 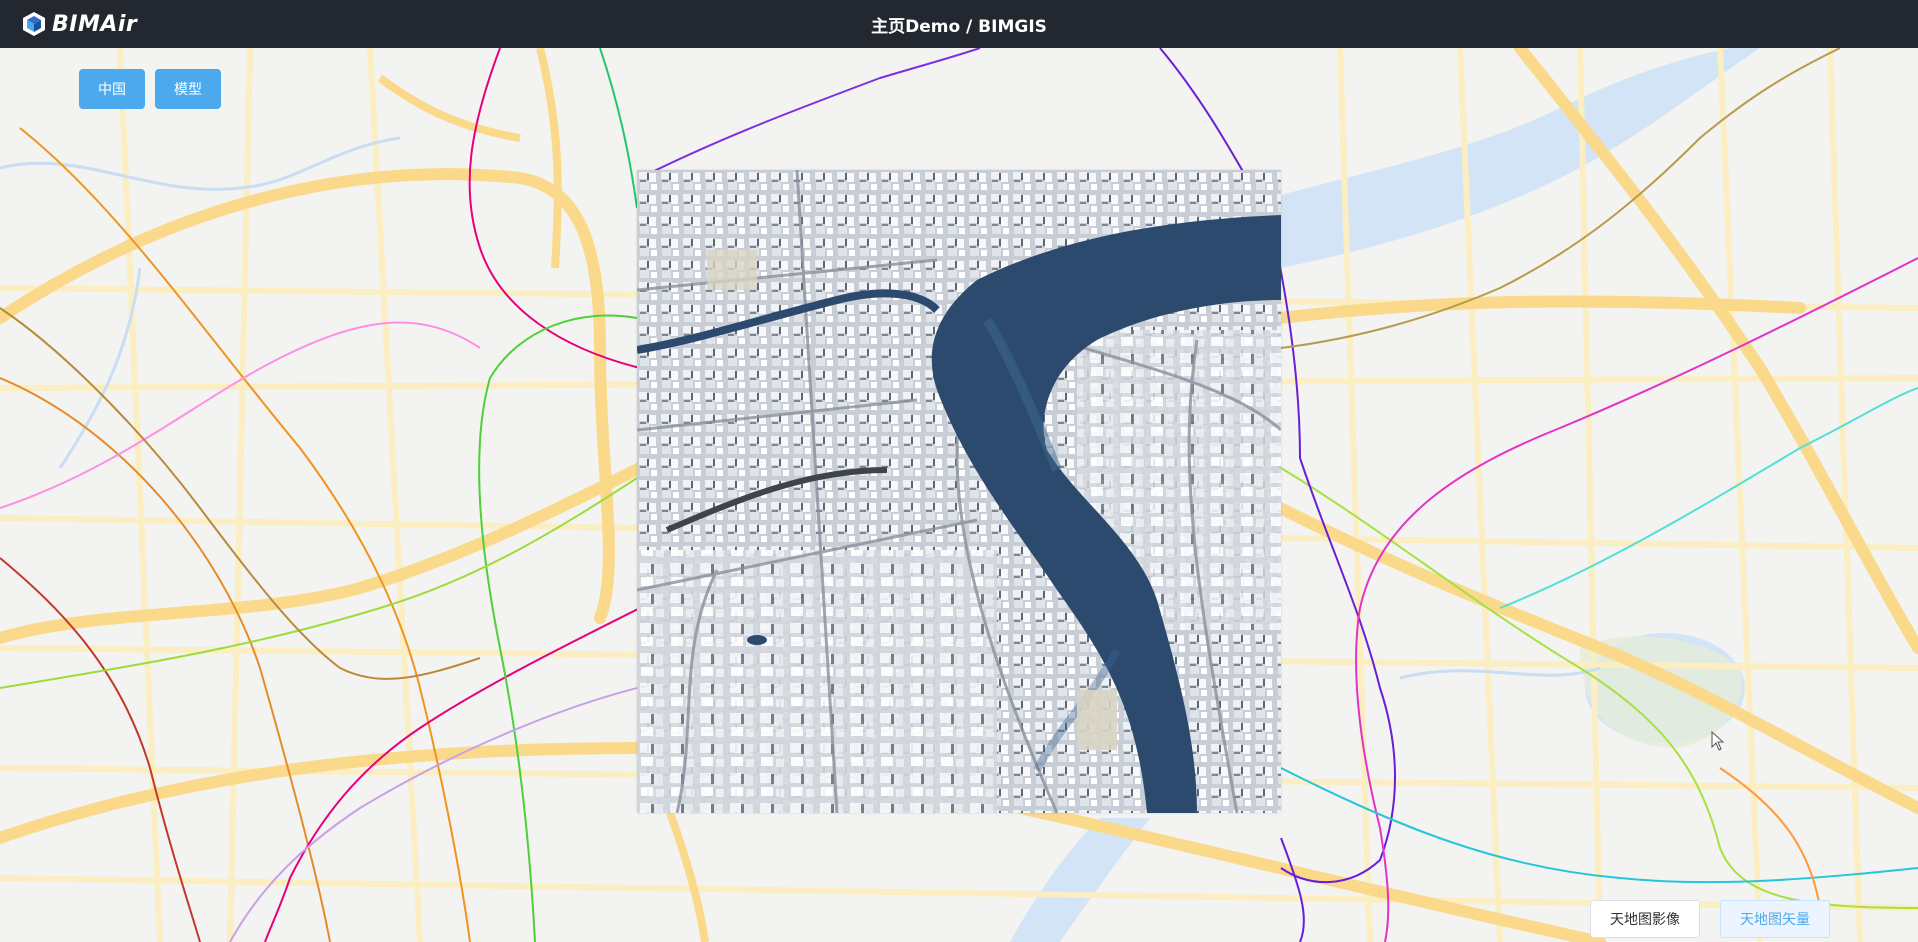 I want to click on logo-text: BIMAir, so click(x=95, y=24).